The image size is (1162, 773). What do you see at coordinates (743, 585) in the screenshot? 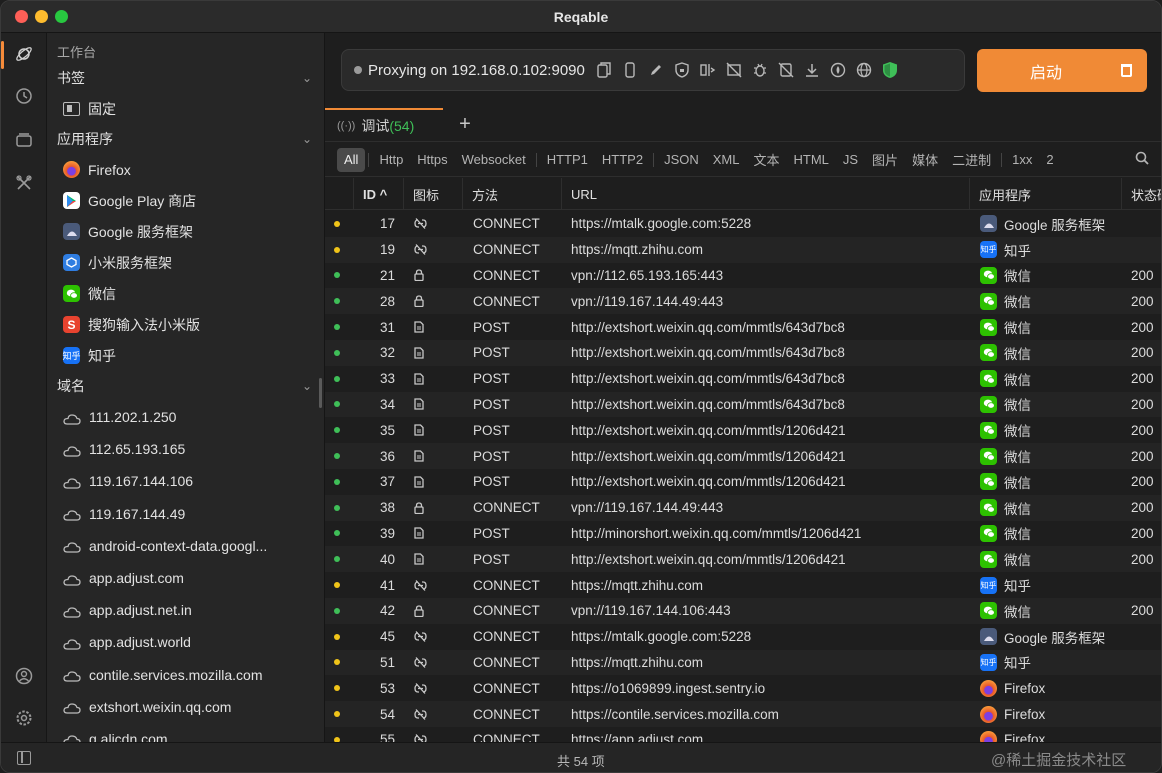
I see `table-row: 41 CONNECT https://mqtt.zhihu.com 知乎 知乎` at bounding box center [743, 585].